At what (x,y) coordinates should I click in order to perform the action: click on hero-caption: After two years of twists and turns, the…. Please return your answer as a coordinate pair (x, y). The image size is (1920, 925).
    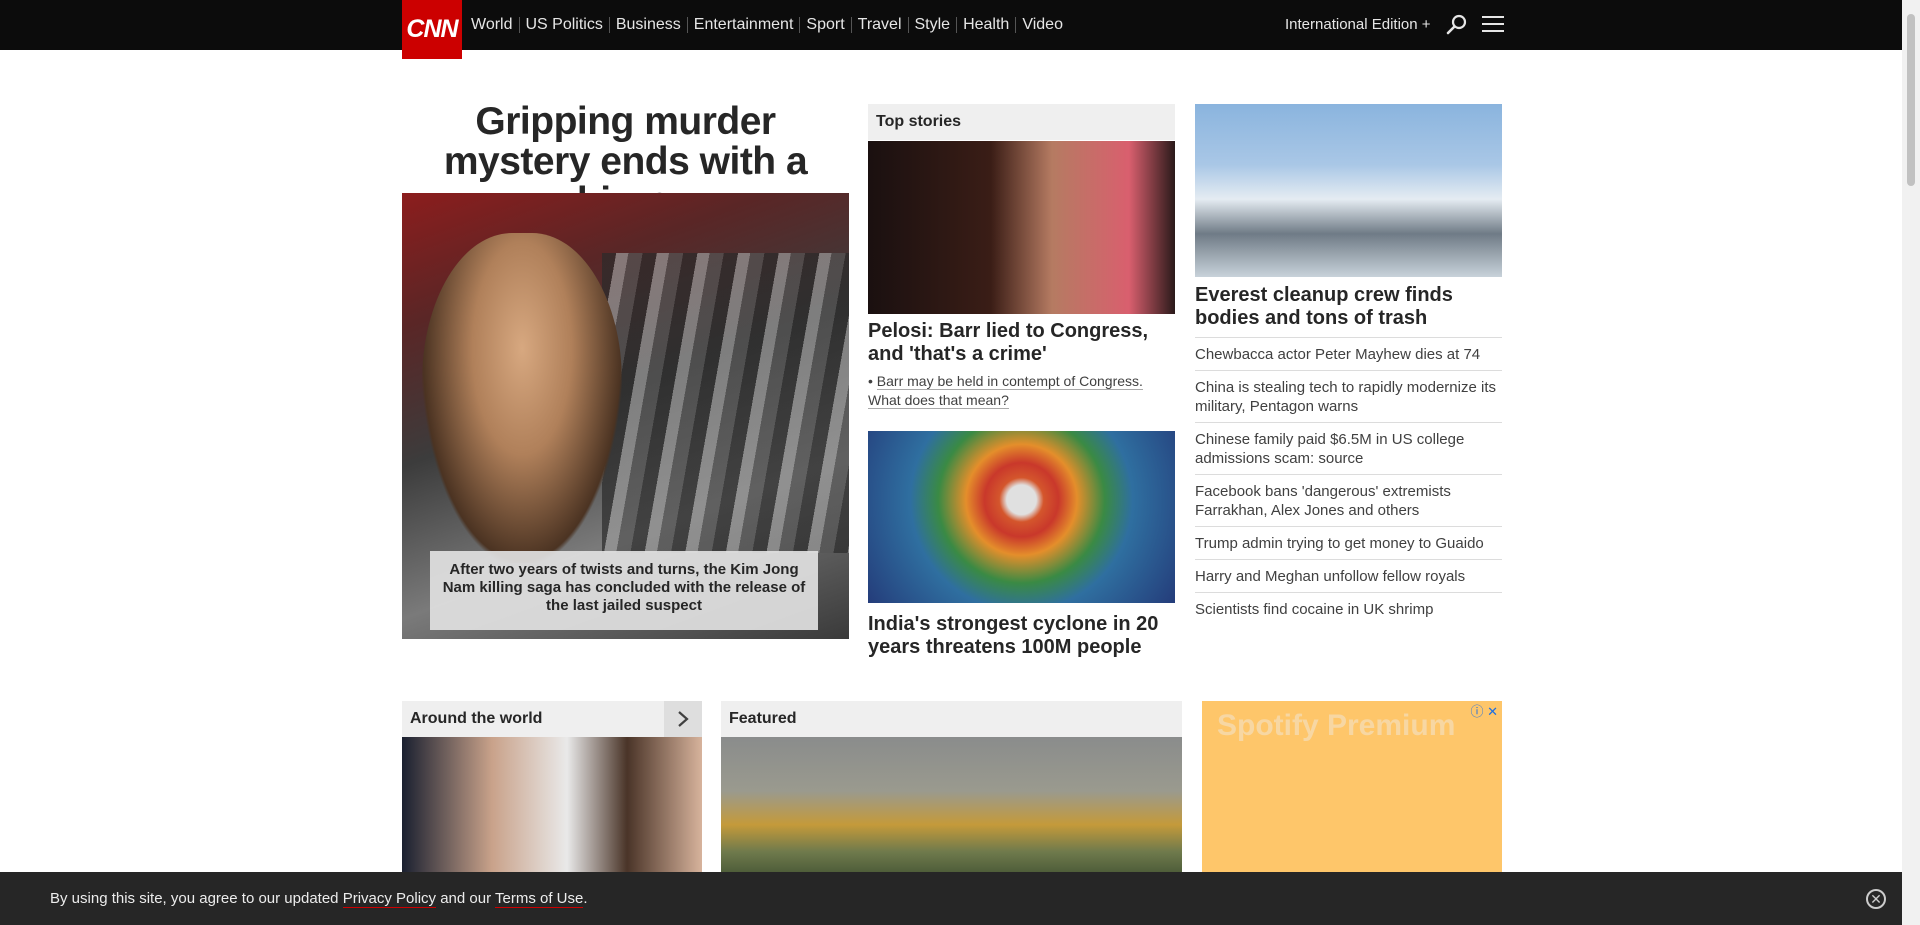
    Looking at the image, I should click on (624, 590).